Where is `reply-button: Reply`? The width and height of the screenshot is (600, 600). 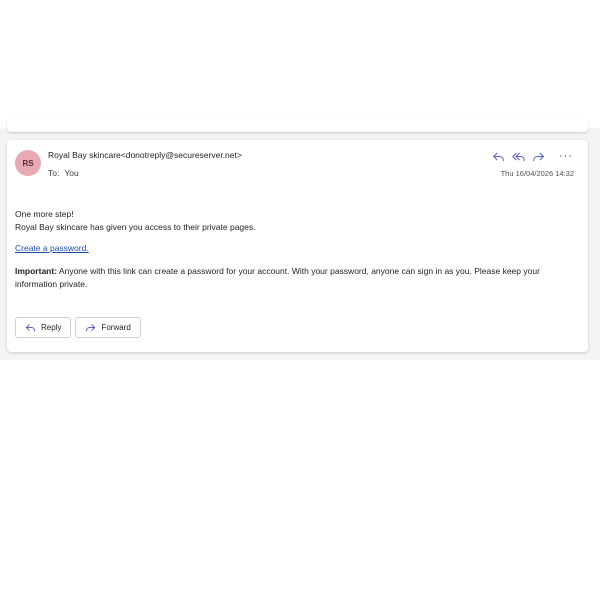 reply-button: Reply is located at coordinates (43, 327).